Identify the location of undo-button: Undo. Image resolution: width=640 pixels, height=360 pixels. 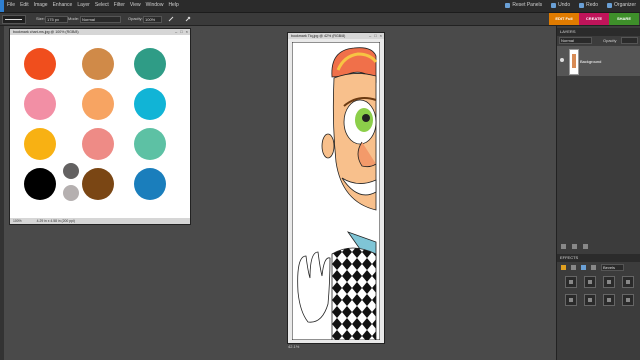
(560, 5).